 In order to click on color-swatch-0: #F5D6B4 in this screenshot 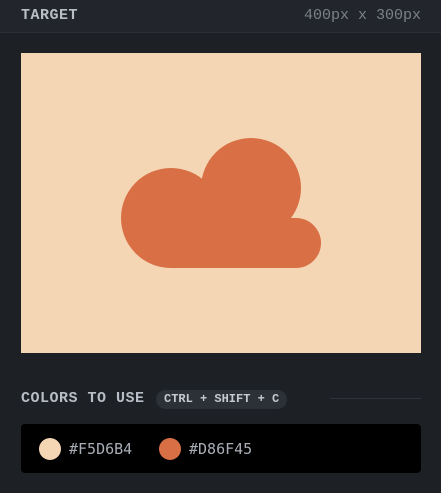, I will do `click(85, 448)`.